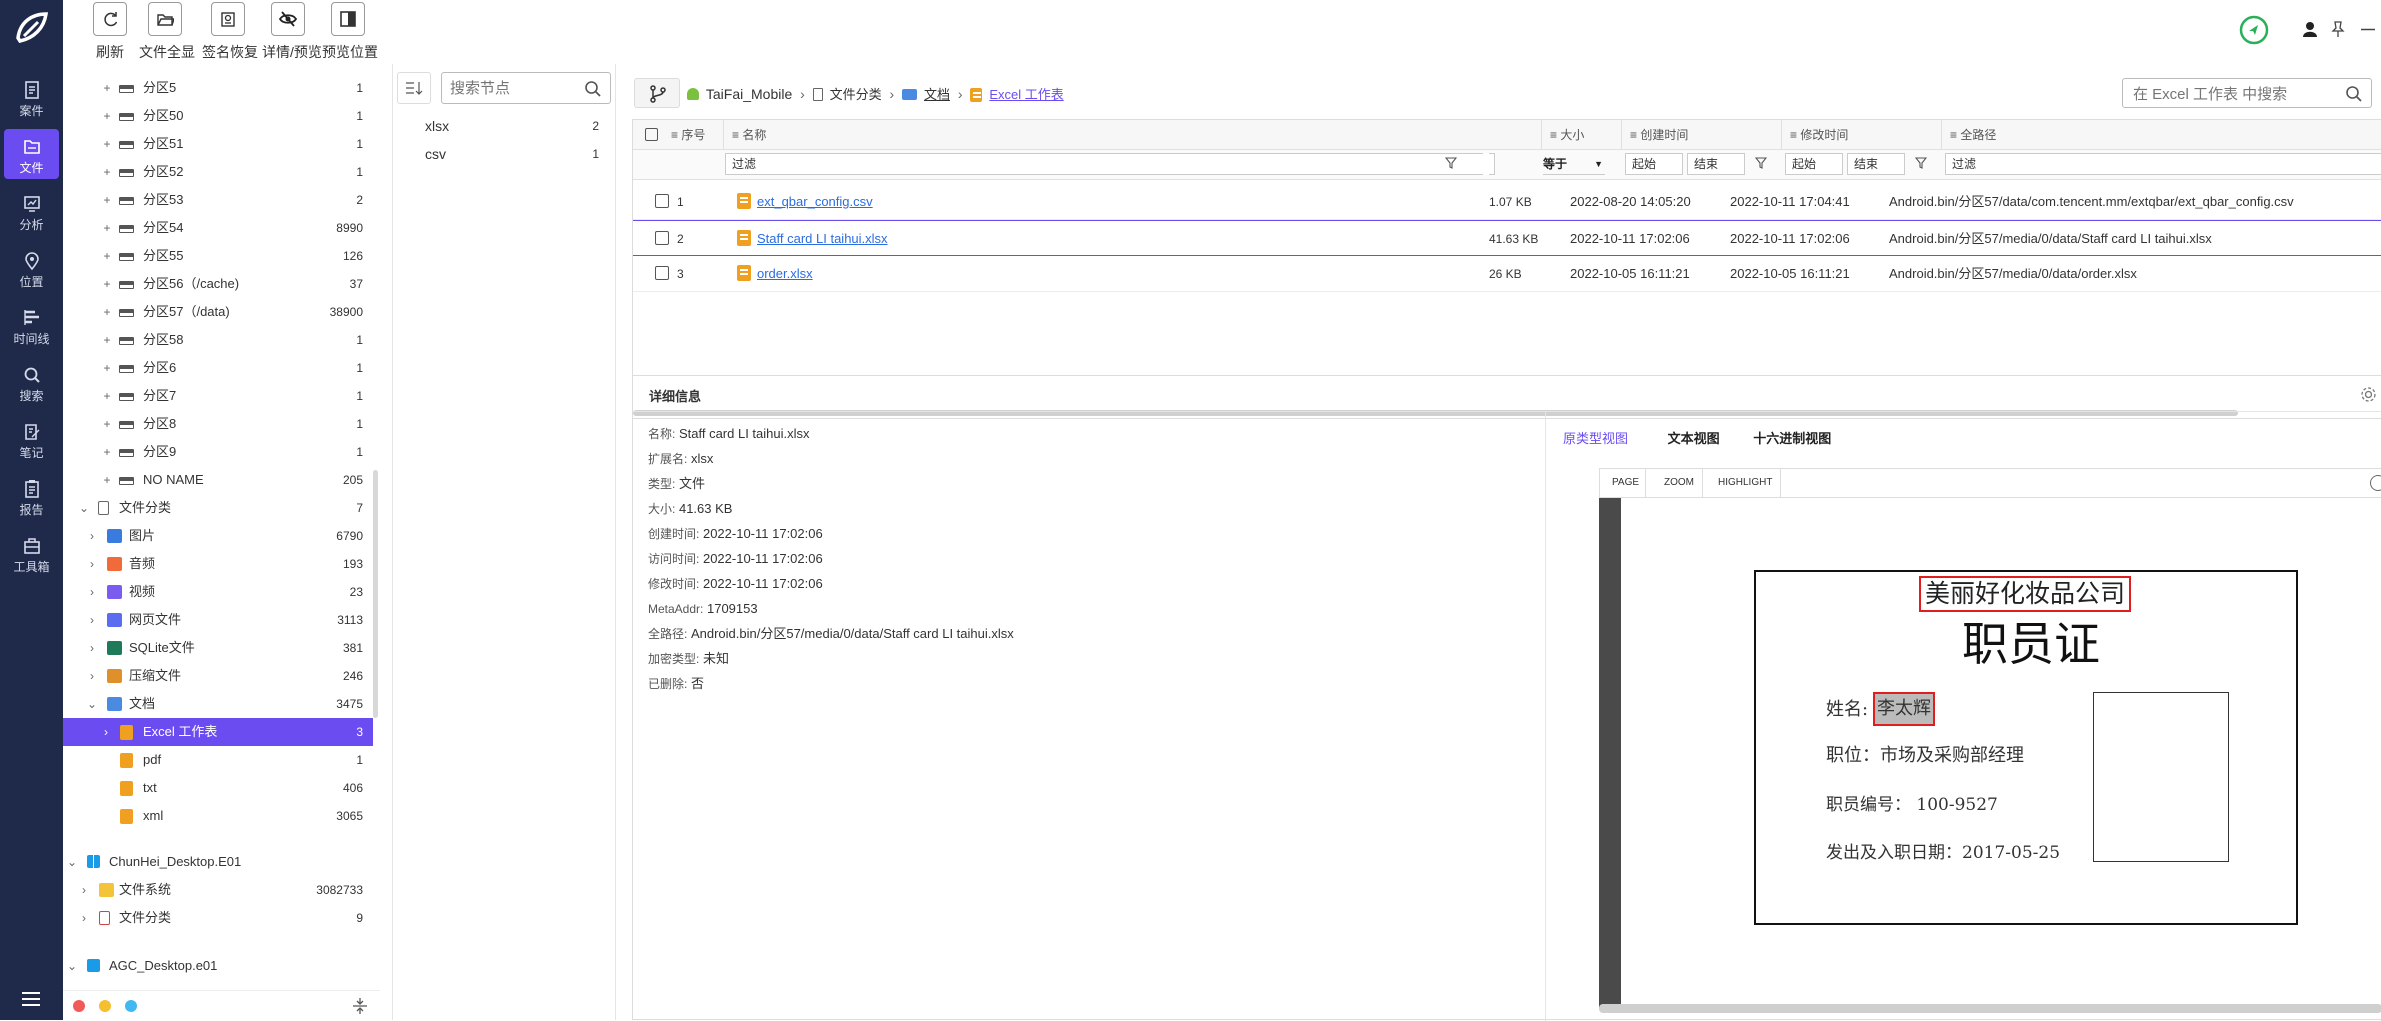 The width and height of the screenshot is (2381, 1021). Describe the element at coordinates (218, 116) in the screenshot. I see `tree-item-partition: + 分区50 1` at that location.